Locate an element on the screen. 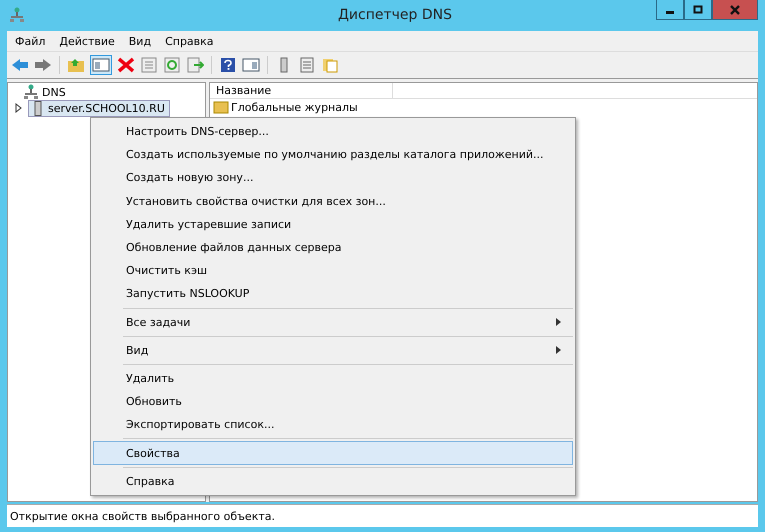  export-icon is located at coordinates (195, 65).